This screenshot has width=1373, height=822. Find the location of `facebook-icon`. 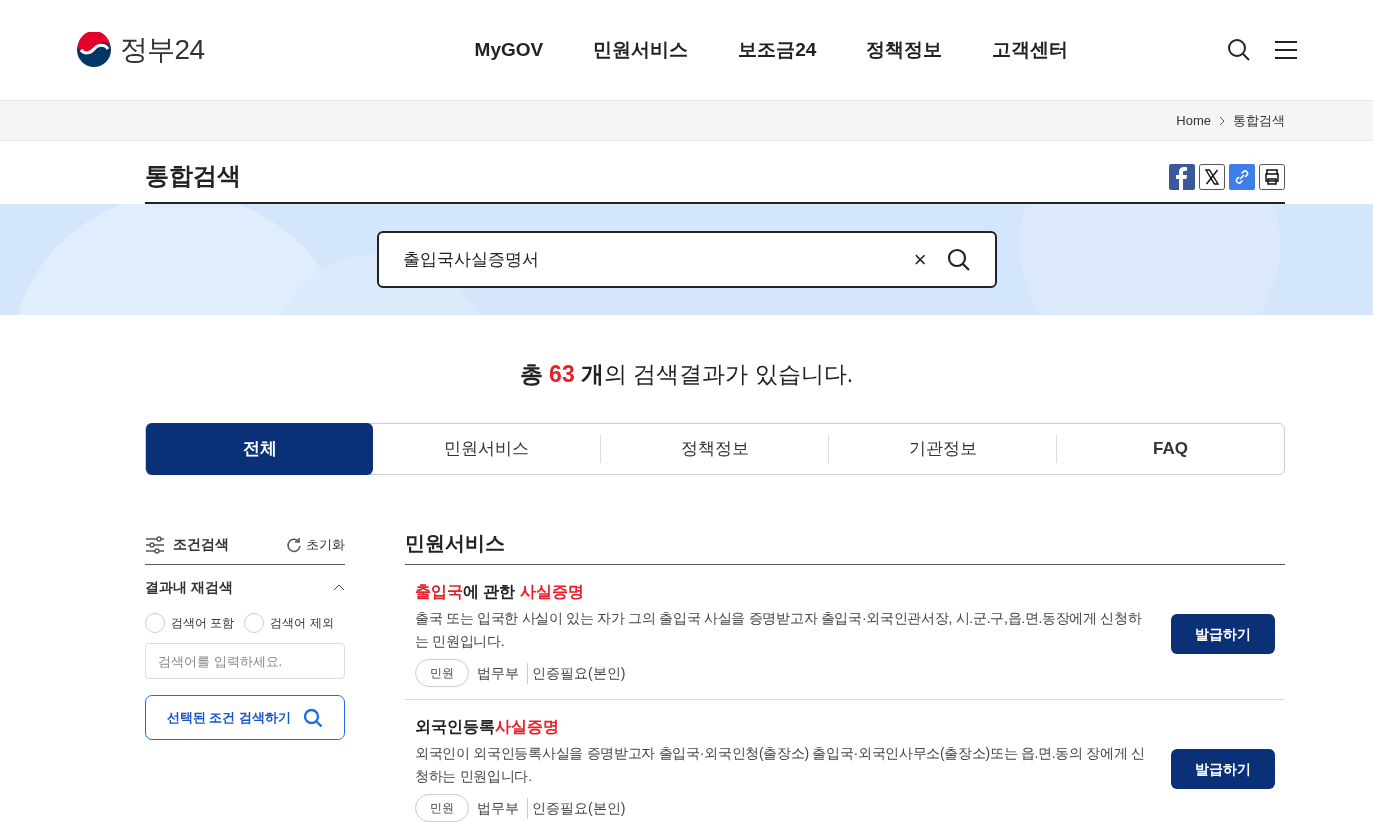

facebook-icon is located at coordinates (1182, 177).